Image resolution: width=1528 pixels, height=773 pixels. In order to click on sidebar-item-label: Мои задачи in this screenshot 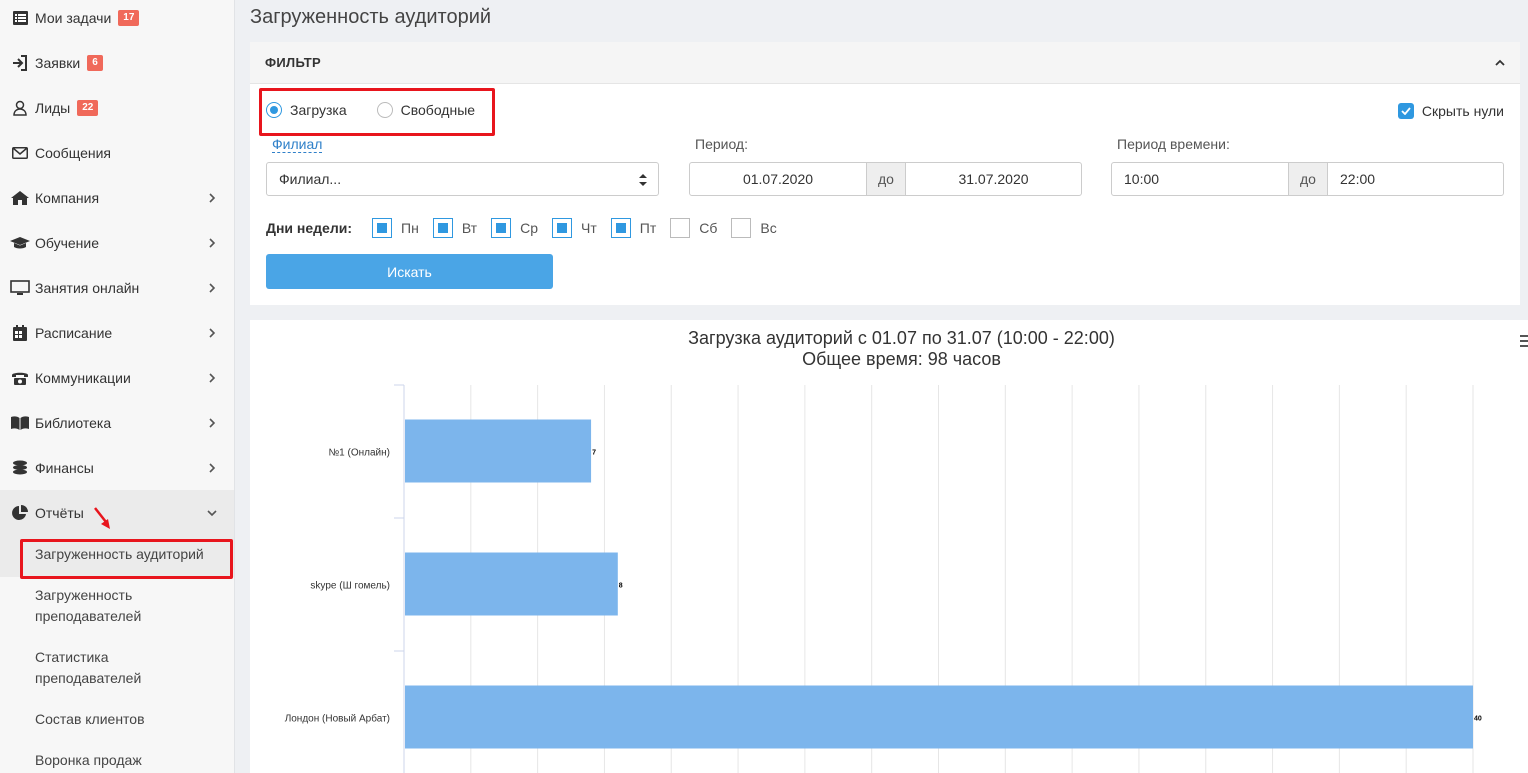, I will do `click(73, 17)`.